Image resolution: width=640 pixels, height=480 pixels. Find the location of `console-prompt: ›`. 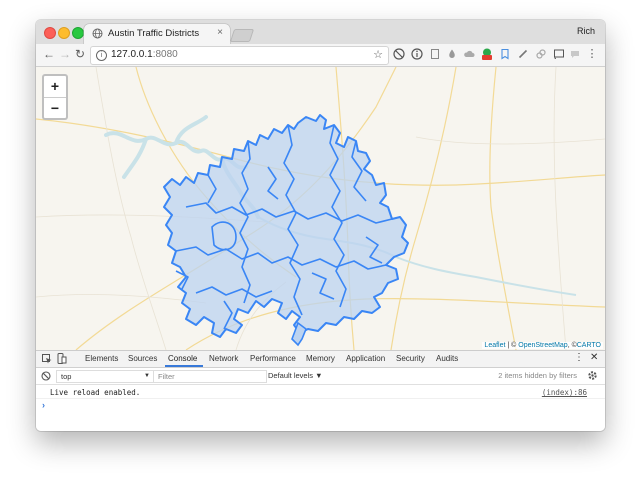

console-prompt: › is located at coordinates (43, 405).